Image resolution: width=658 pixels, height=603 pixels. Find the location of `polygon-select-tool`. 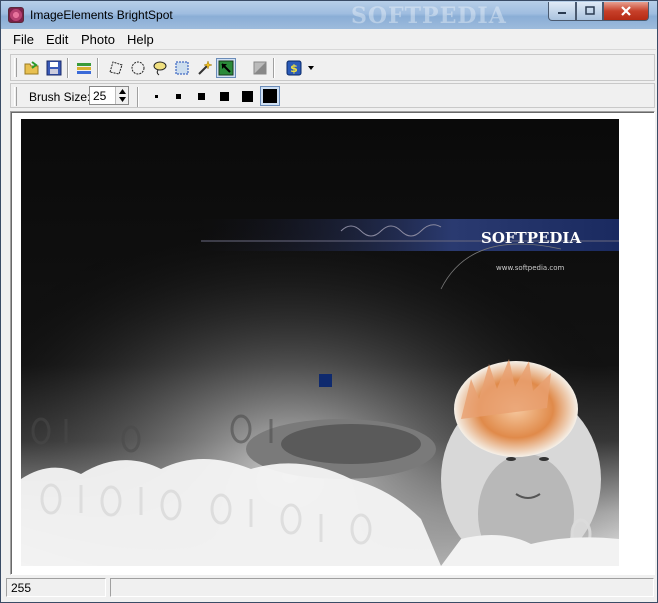

polygon-select-tool is located at coordinates (116, 68).